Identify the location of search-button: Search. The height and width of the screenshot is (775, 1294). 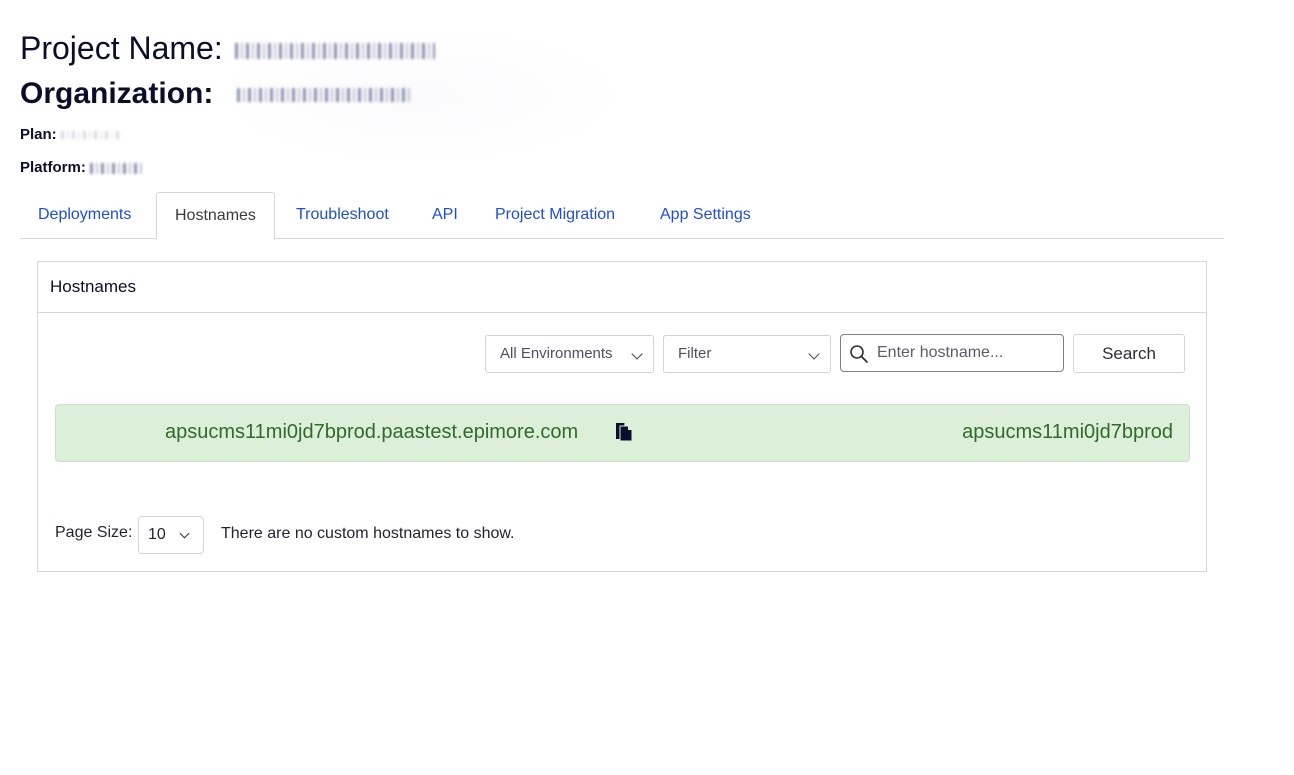
(1129, 353).